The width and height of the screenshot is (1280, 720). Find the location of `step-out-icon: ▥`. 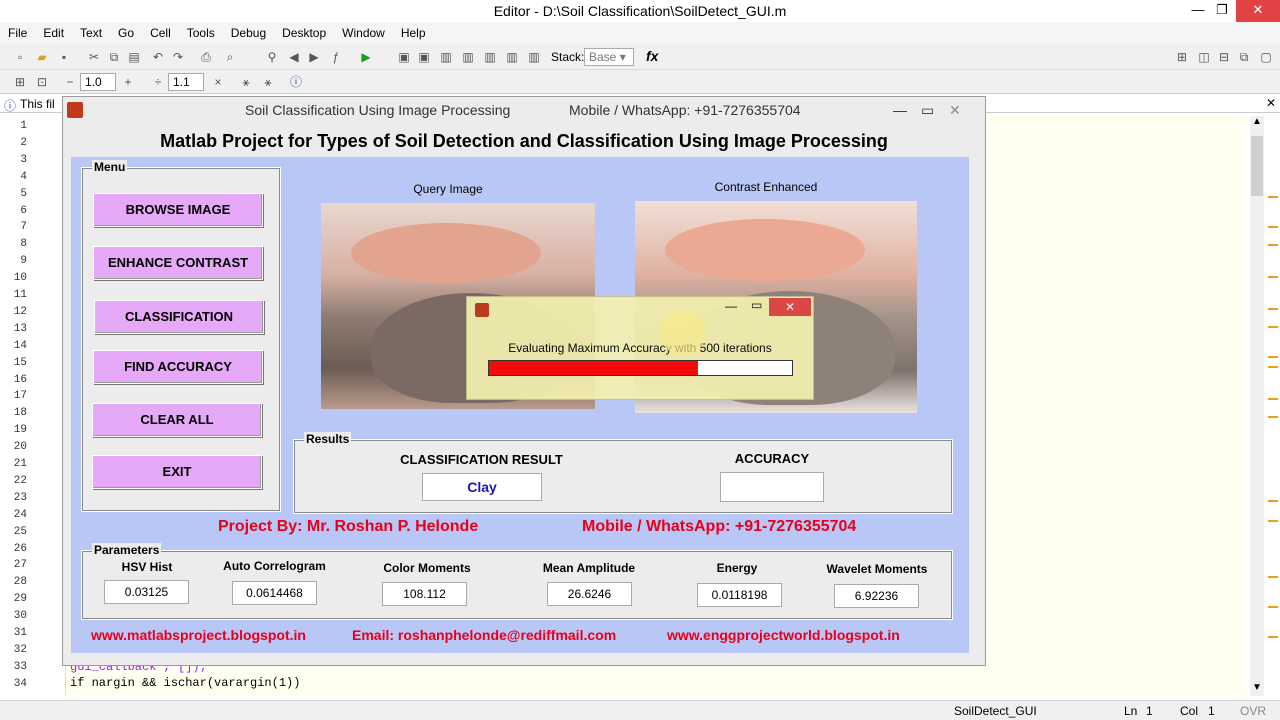

step-out-icon: ▥ is located at coordinates (490, 57).